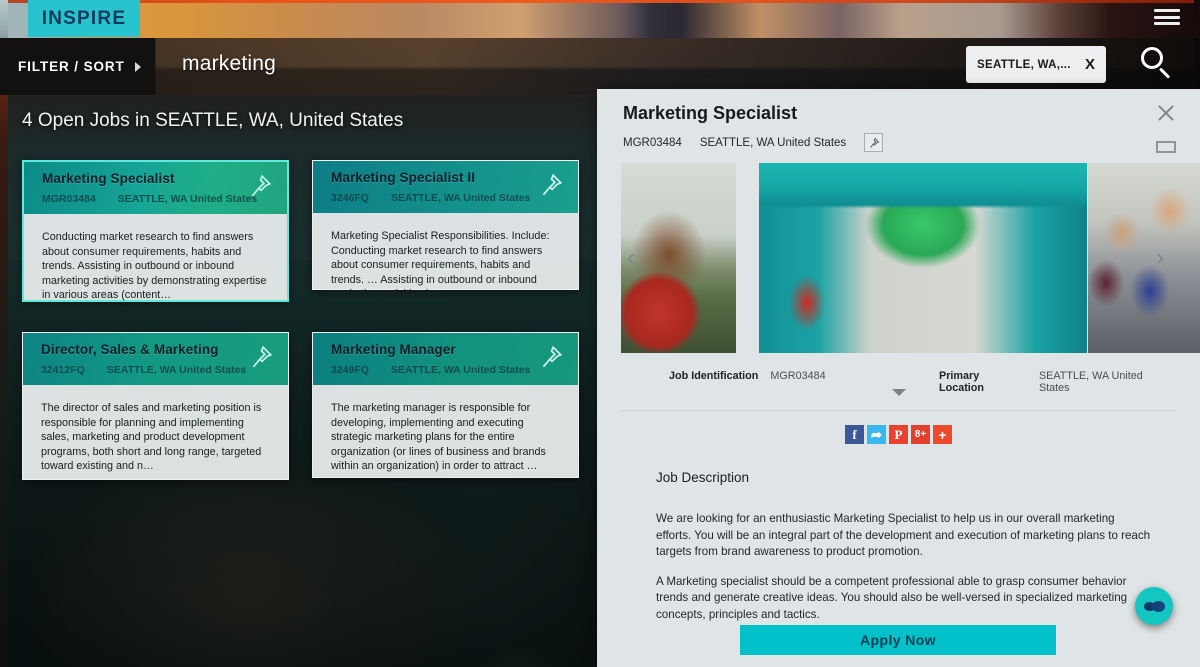 This screenshot has height=667, width=1200. I want to click on brand-logo: INSPIRE, so click(84, 18).